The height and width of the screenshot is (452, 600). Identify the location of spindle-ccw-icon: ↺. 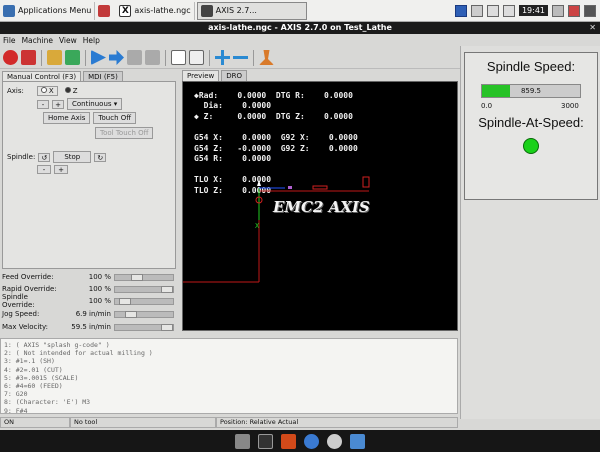
(44, 157).